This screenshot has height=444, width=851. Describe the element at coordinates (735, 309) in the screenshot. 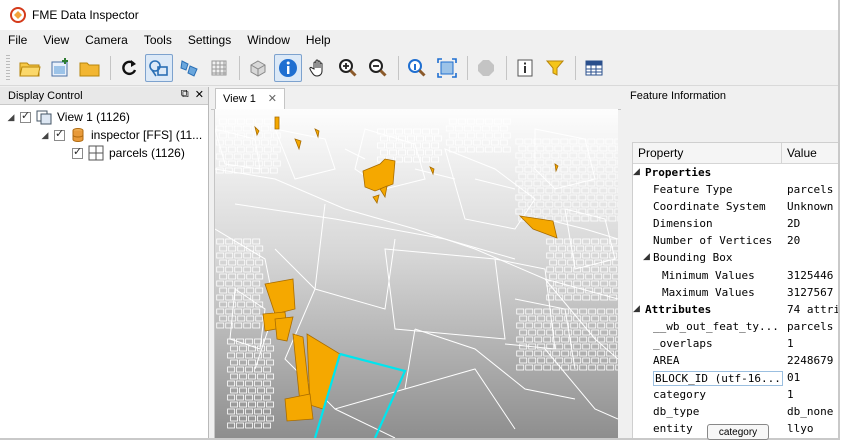

I see `property-group-row: ◢ Attributes 74 attribu` at that location.